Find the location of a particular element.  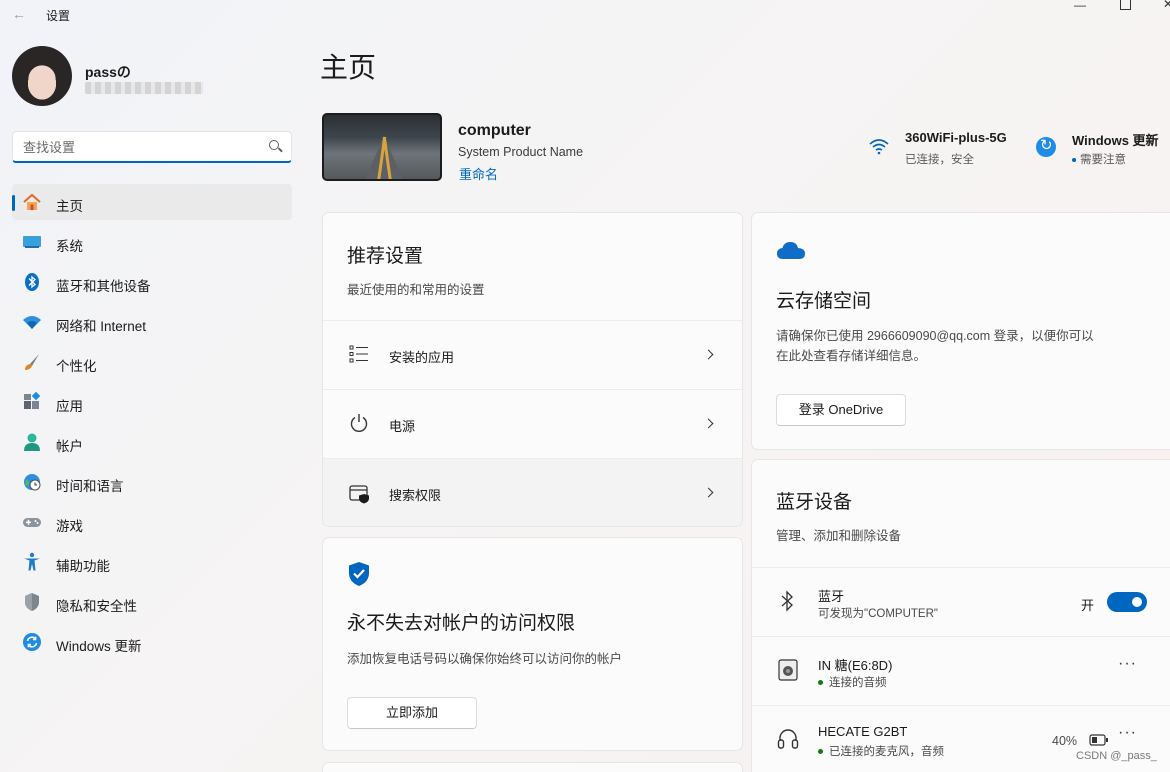

sidebar-item-personalization: 个性化 is located at coordinates (152, 362).